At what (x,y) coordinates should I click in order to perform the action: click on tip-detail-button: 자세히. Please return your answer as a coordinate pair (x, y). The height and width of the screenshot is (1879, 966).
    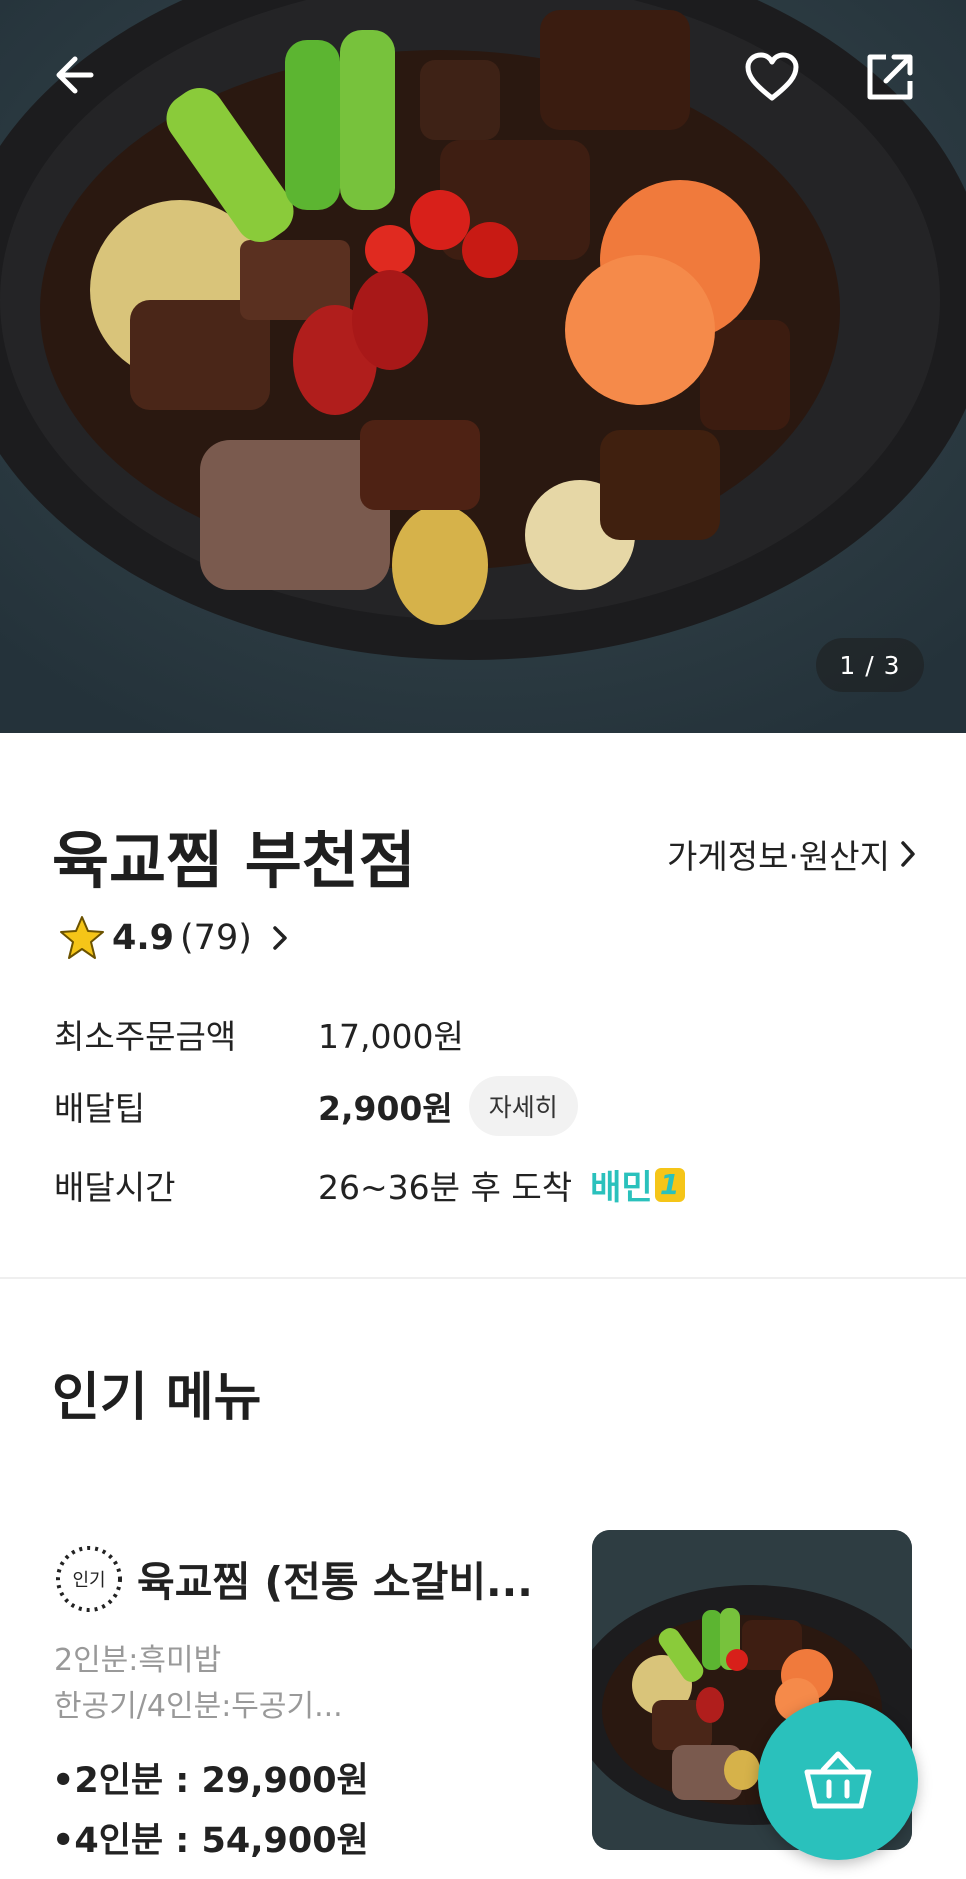
    Looking at the image, I should click on (523, 1106).